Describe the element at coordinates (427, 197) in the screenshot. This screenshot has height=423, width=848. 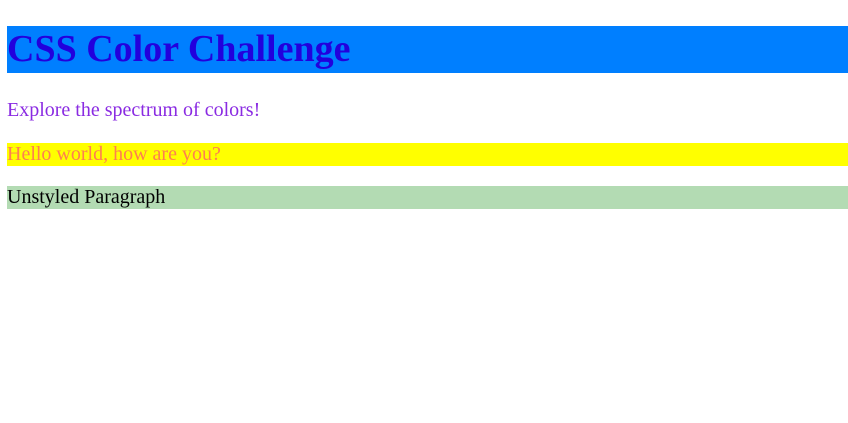
I see `unstyled-paragraph: Unstyled Paragraph` at that location.